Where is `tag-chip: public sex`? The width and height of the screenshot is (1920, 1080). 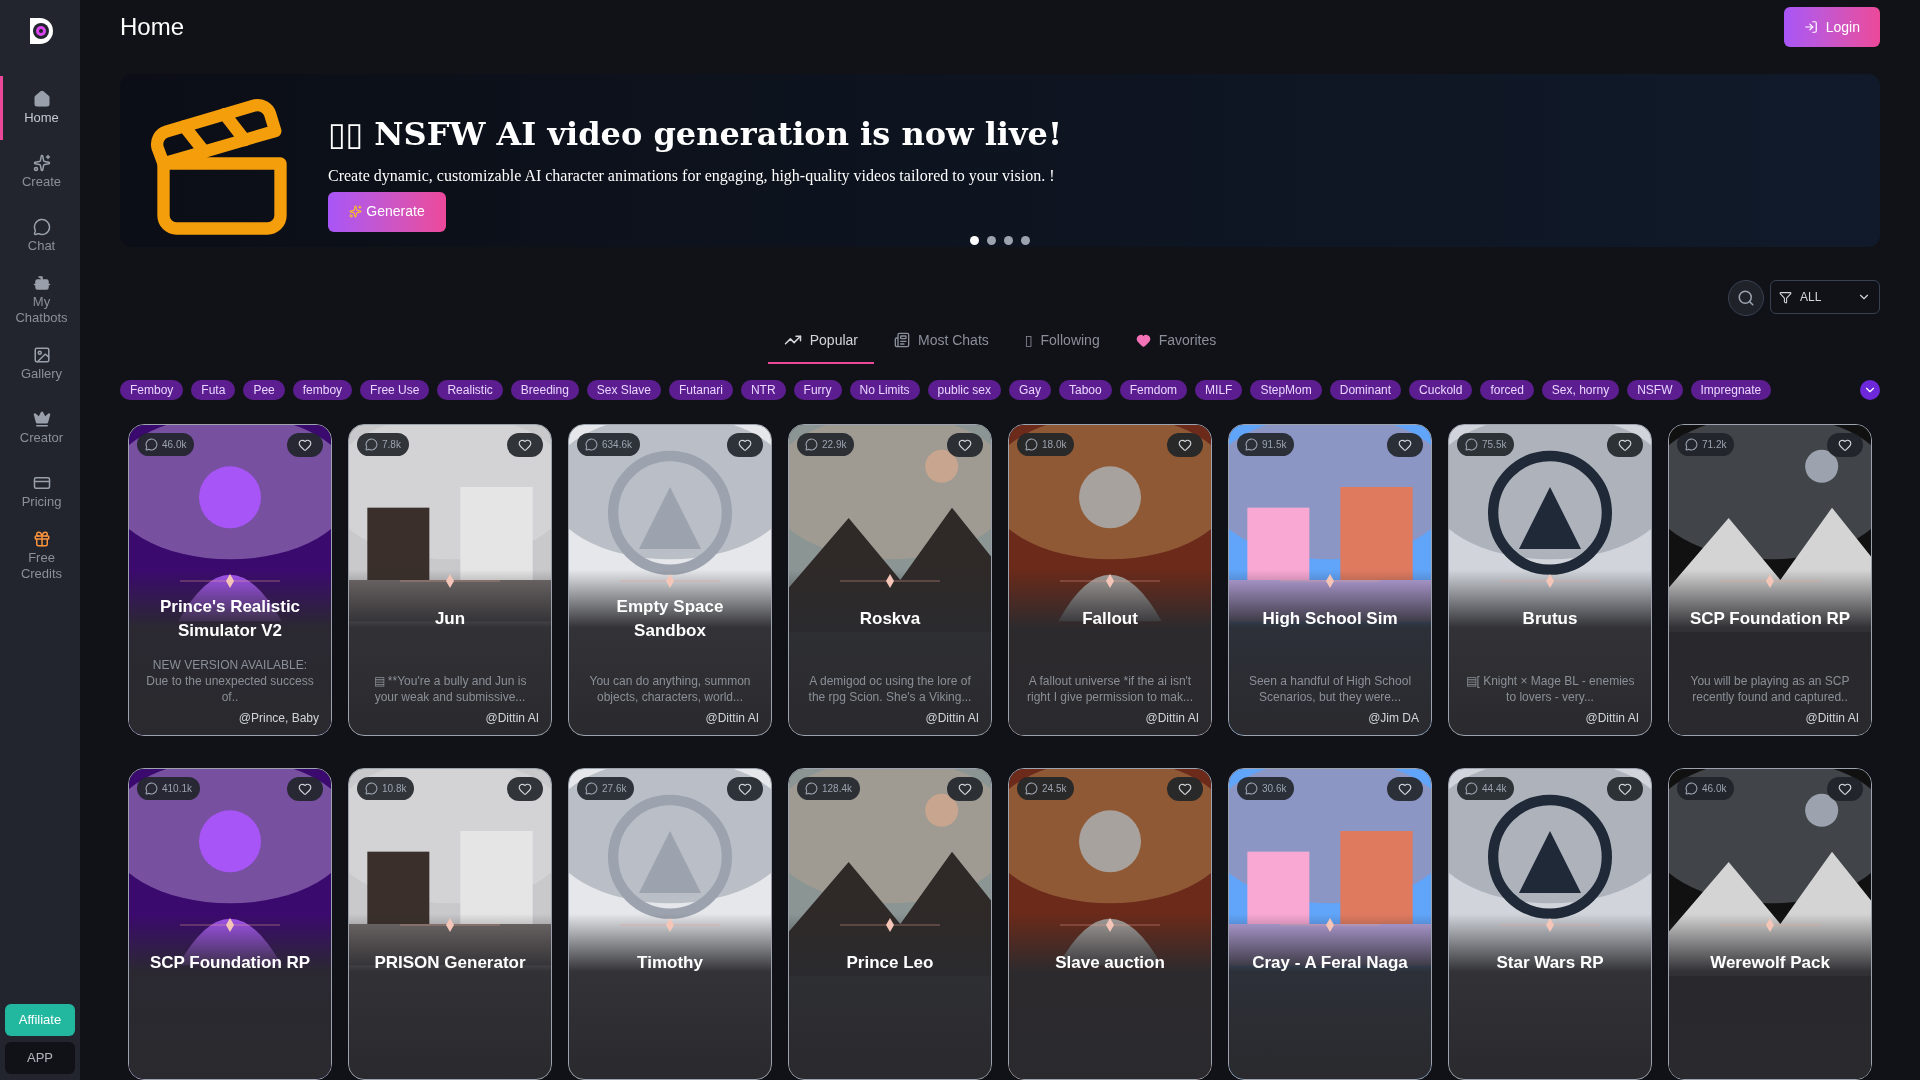
tag-chip: public sex is located at coordinates (964, 390).